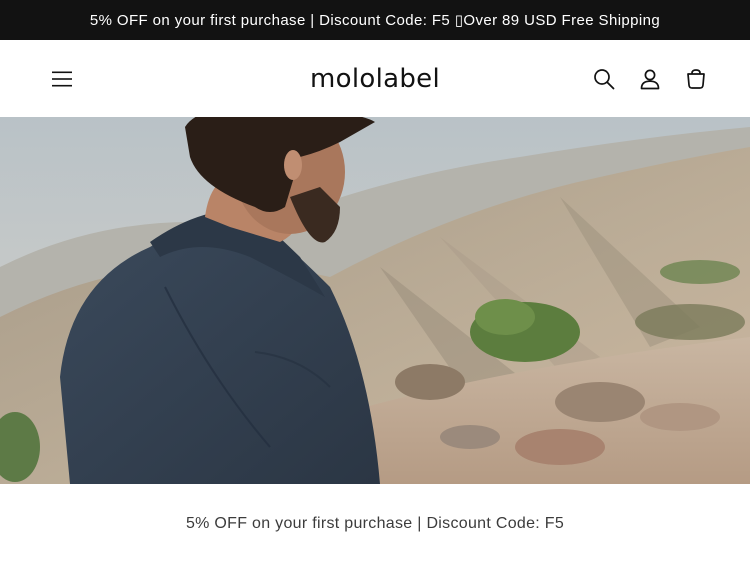  I want to click on cart-icon, so click(696, 79).